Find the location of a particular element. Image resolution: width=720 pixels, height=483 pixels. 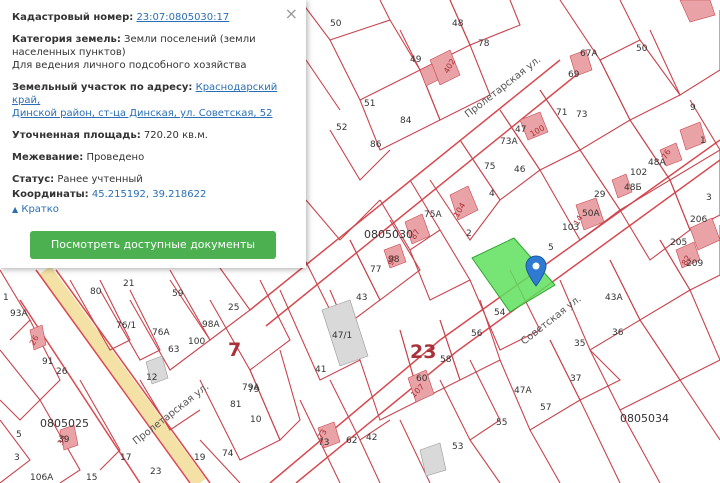

svg-text: 60 is located at coordinates (422, 379).